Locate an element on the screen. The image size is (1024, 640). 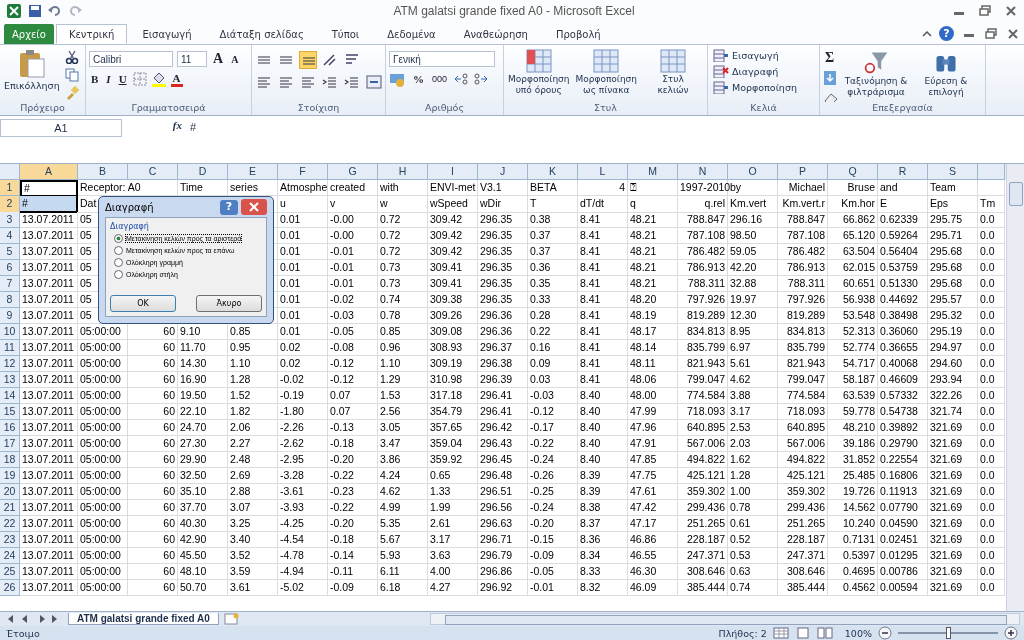
styles-button: Στυλ κελιών is located at coordinates (673, 72).